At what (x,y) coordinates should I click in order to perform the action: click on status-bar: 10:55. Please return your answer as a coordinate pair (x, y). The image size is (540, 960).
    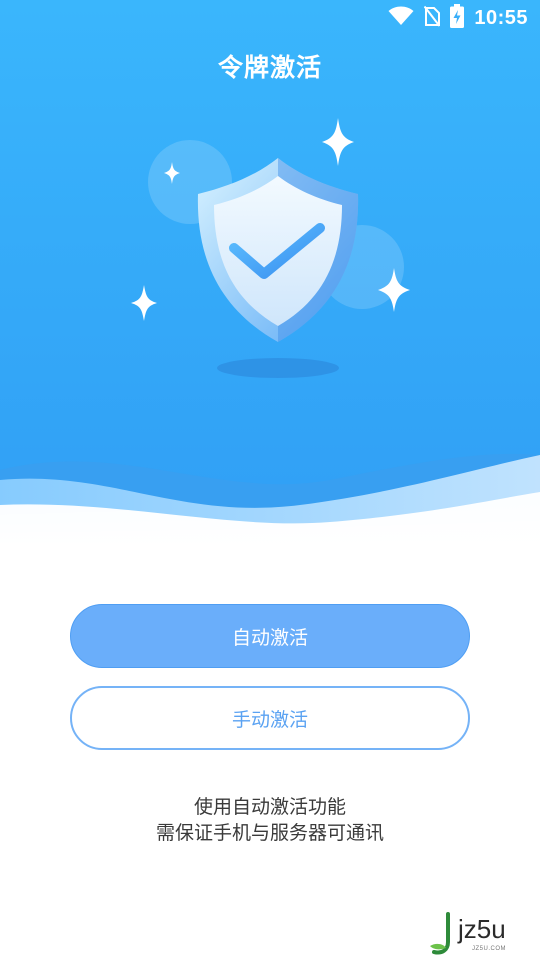
    Looking at the image, I should click on (270, 18).